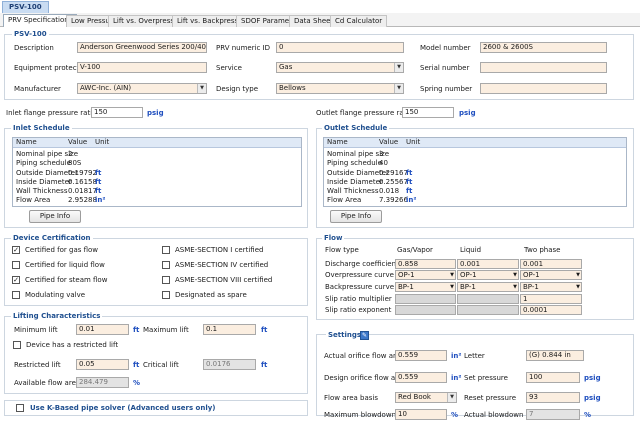 This screenshot has height=430, width=640. What do you see at coordinates (421, 355) in the screenshot?
I see `actual-orifice-area-field: 0.559` at bounding box center [421, 355].